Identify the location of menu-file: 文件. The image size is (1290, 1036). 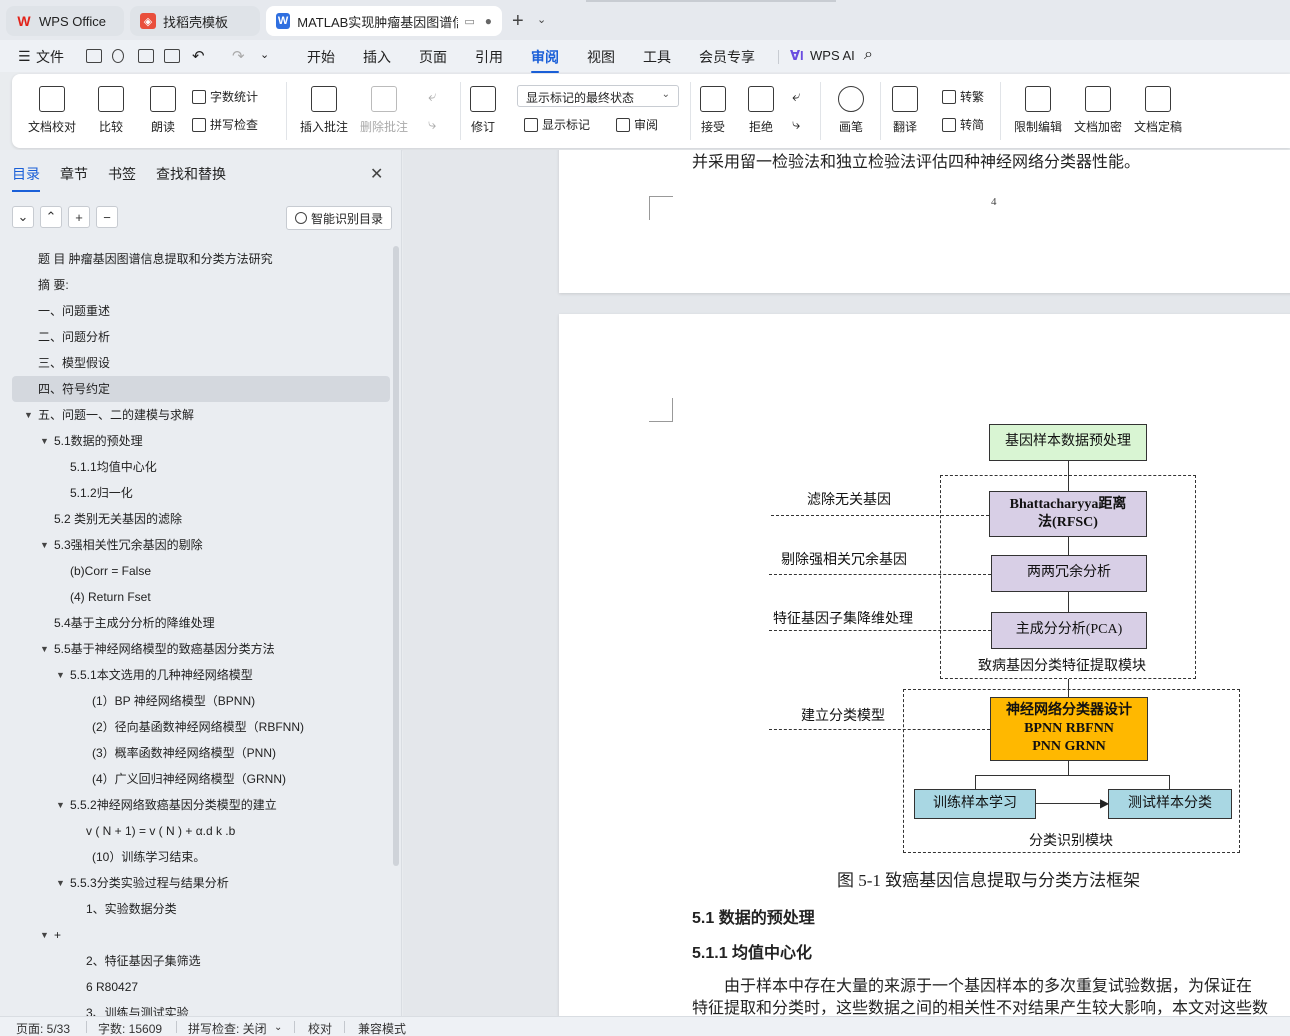
(50, 57).